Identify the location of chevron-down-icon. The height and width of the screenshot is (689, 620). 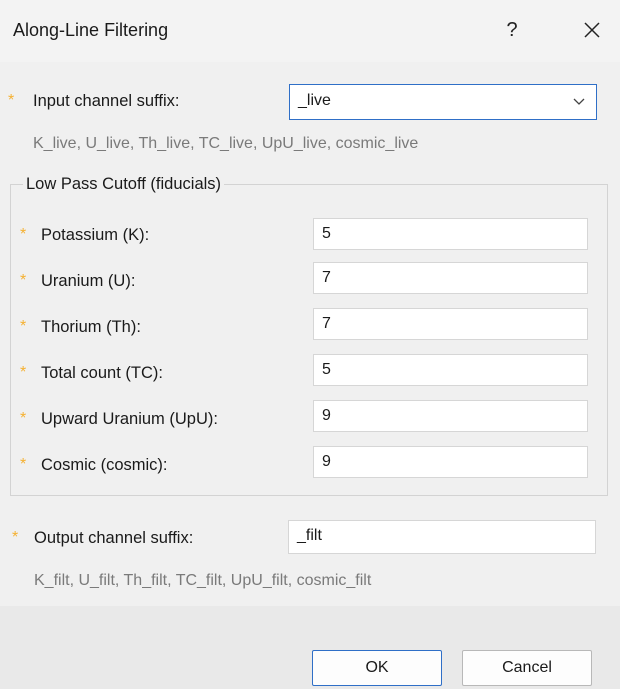
(579, 101).